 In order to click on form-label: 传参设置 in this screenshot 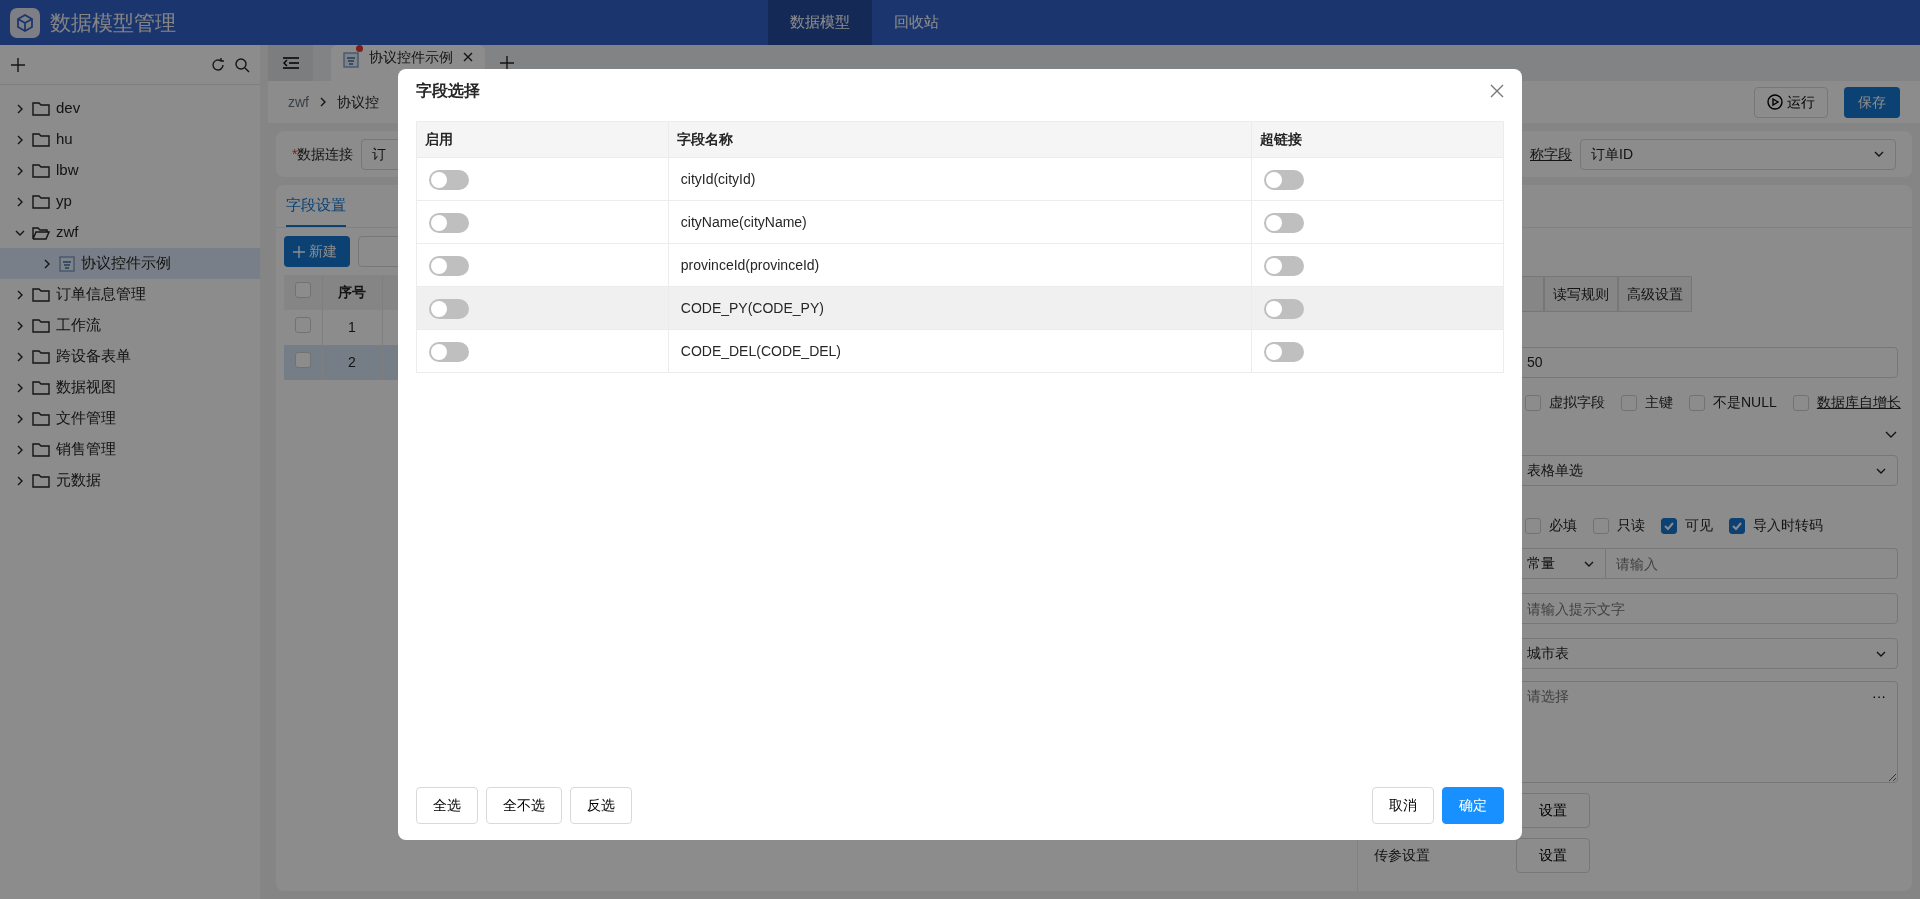, I will do `click(1402, 855)`.